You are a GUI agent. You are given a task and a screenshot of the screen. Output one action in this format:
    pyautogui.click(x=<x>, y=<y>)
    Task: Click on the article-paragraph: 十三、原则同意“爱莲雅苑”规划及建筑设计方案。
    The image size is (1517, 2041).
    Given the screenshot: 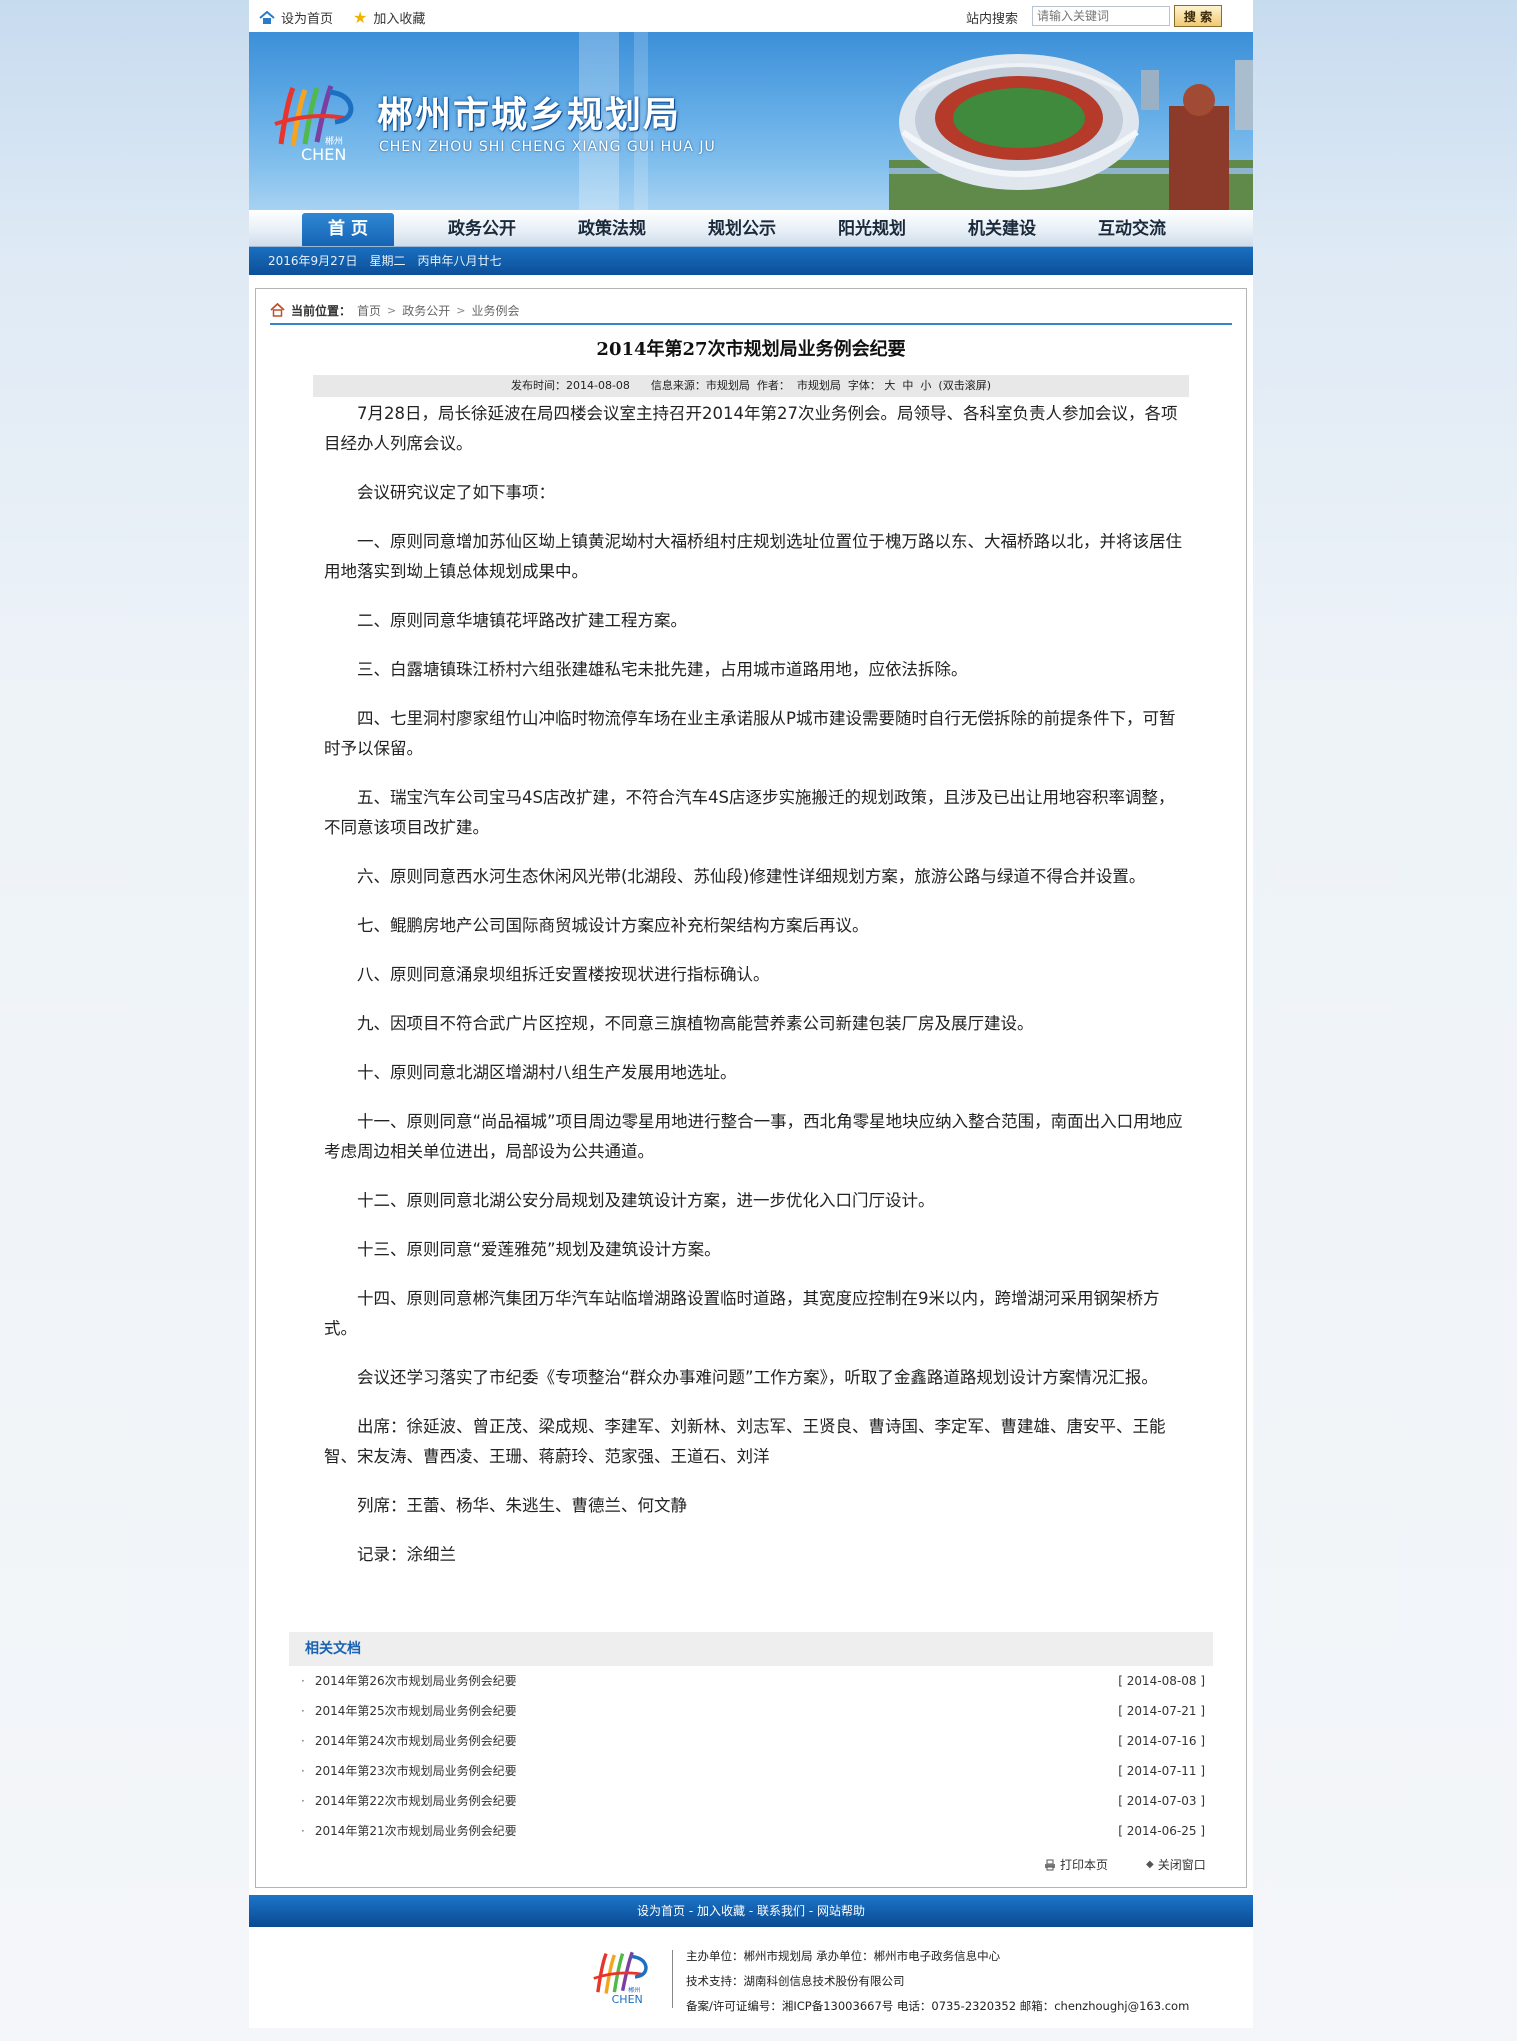 What is the action you would take?
    pyautogui.click(x=539, y=1249)
    